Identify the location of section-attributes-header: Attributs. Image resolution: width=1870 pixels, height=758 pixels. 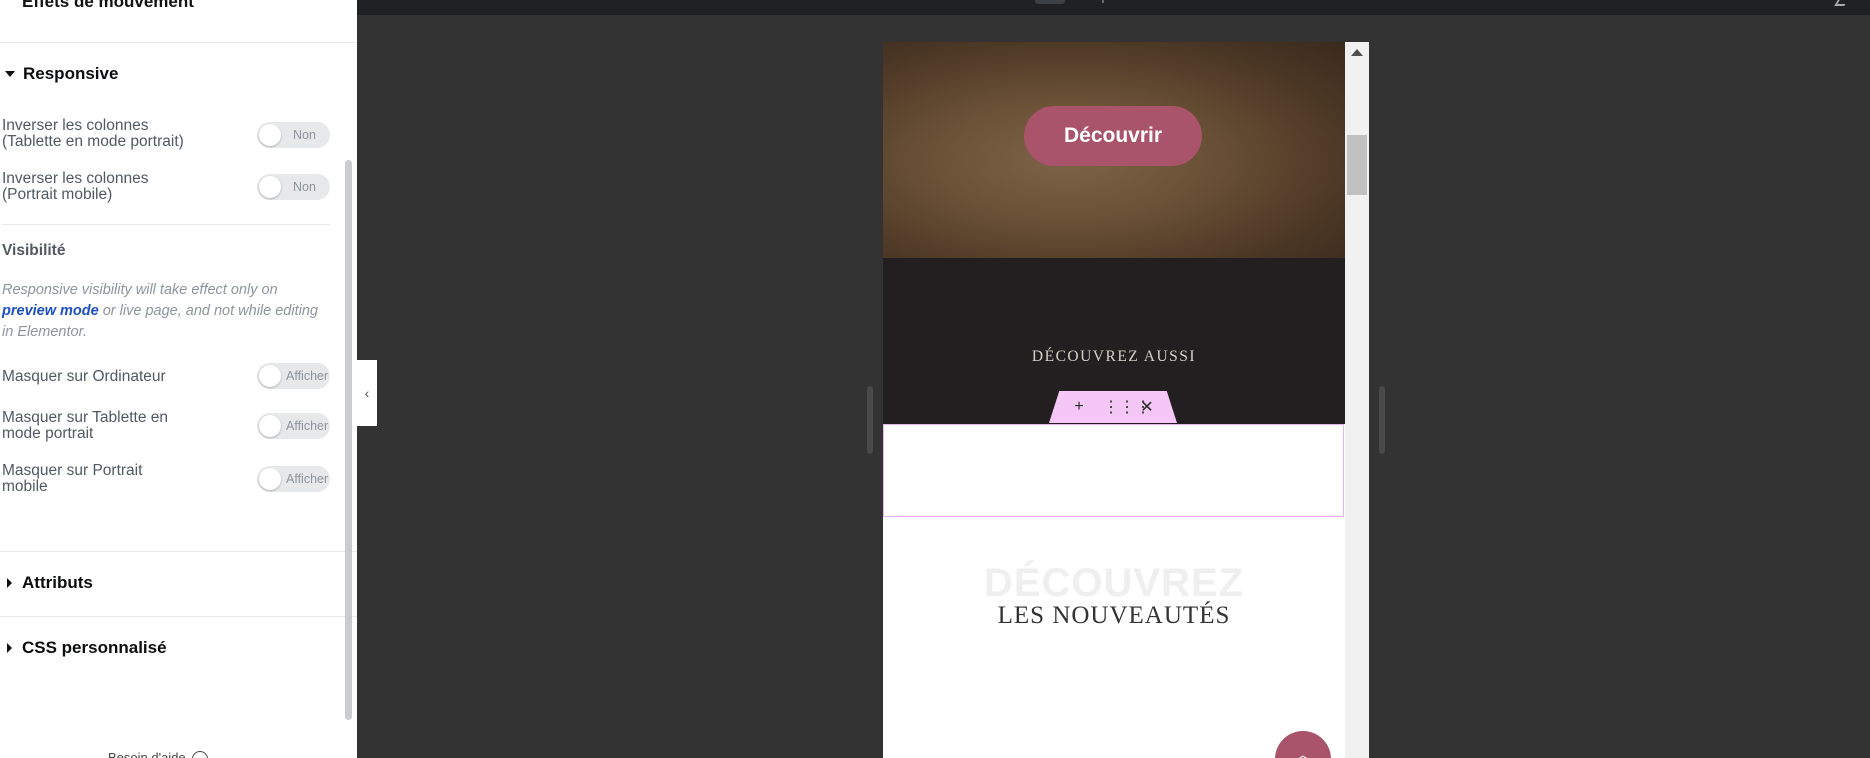
(46, 583).